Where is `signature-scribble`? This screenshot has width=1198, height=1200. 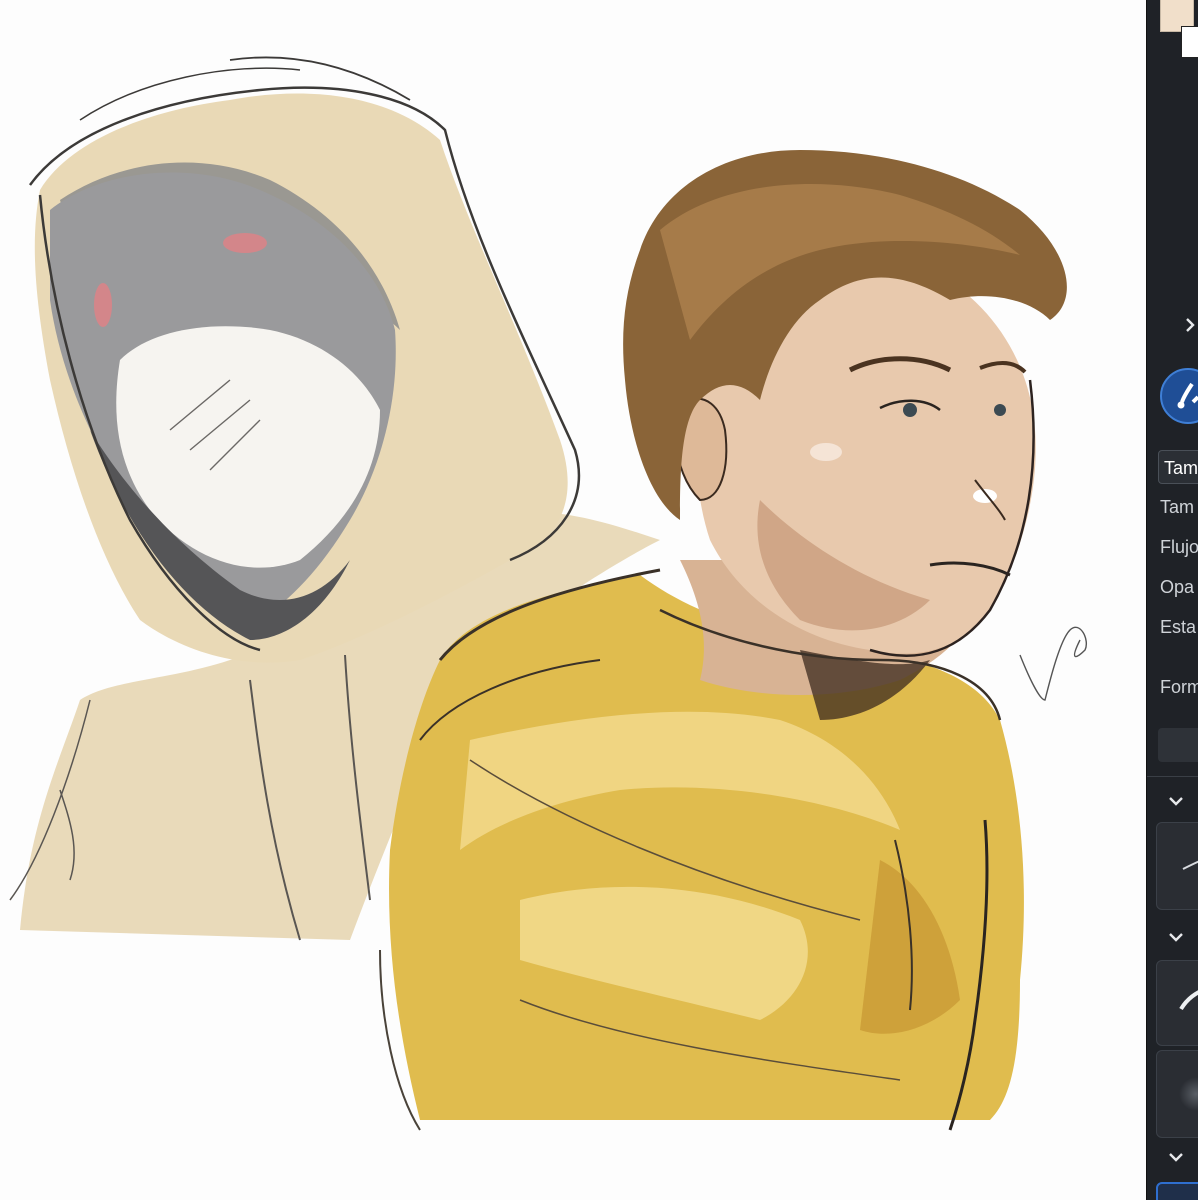 signature-scribble is located at coordinates (1053, 663).